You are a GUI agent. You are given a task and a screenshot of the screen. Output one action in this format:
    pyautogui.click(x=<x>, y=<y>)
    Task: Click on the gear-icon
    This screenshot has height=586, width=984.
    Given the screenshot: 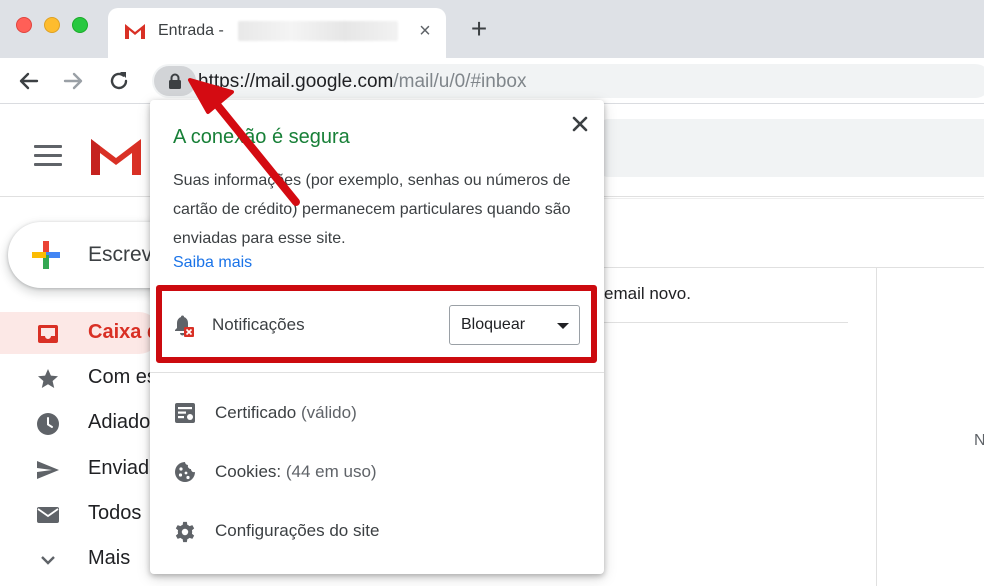 What is the action you would take?
    pyautogui.click(x=185, y=532)
    